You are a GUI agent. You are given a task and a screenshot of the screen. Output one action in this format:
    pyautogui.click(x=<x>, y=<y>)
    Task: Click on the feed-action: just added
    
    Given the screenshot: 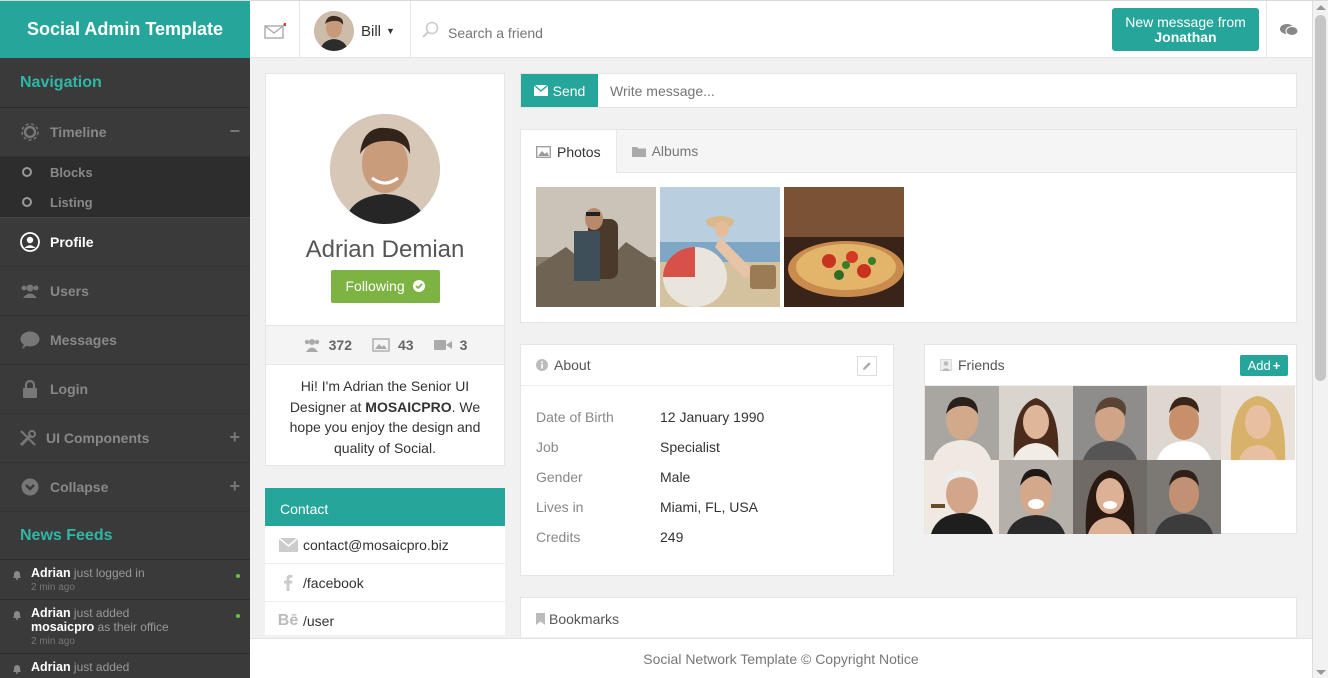 What is the action you would take?
    pyautogui.click(x=100, y=667)
    